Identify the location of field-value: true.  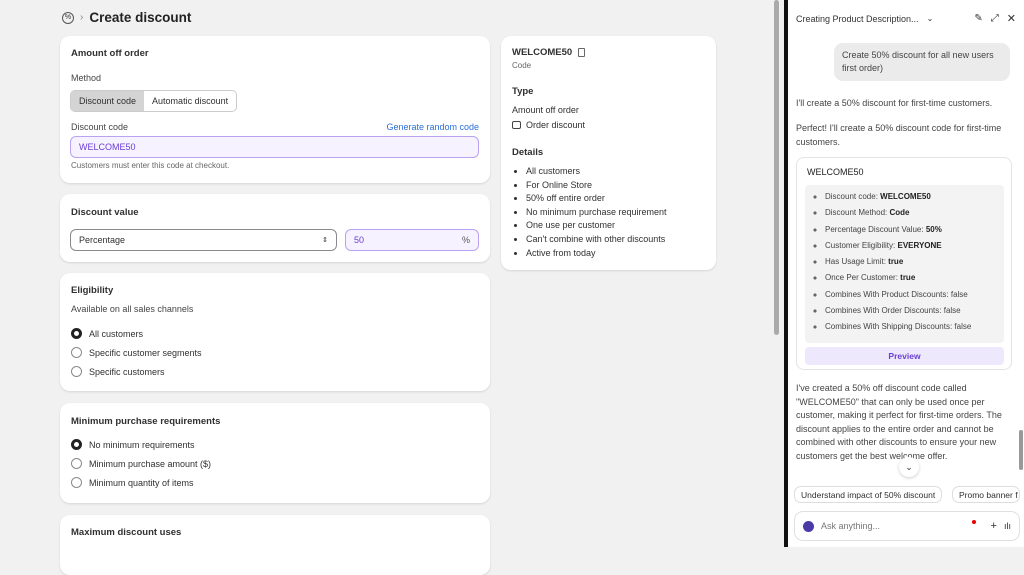
(908, 278).